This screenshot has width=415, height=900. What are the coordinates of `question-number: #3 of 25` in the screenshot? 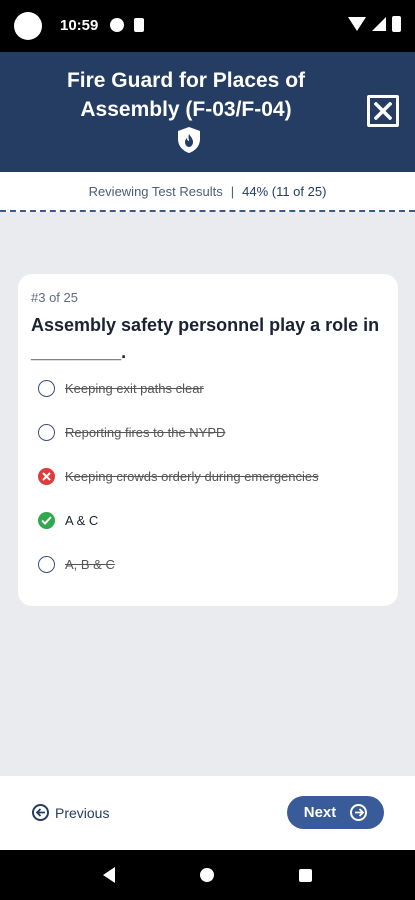 It's located at (54, 297).